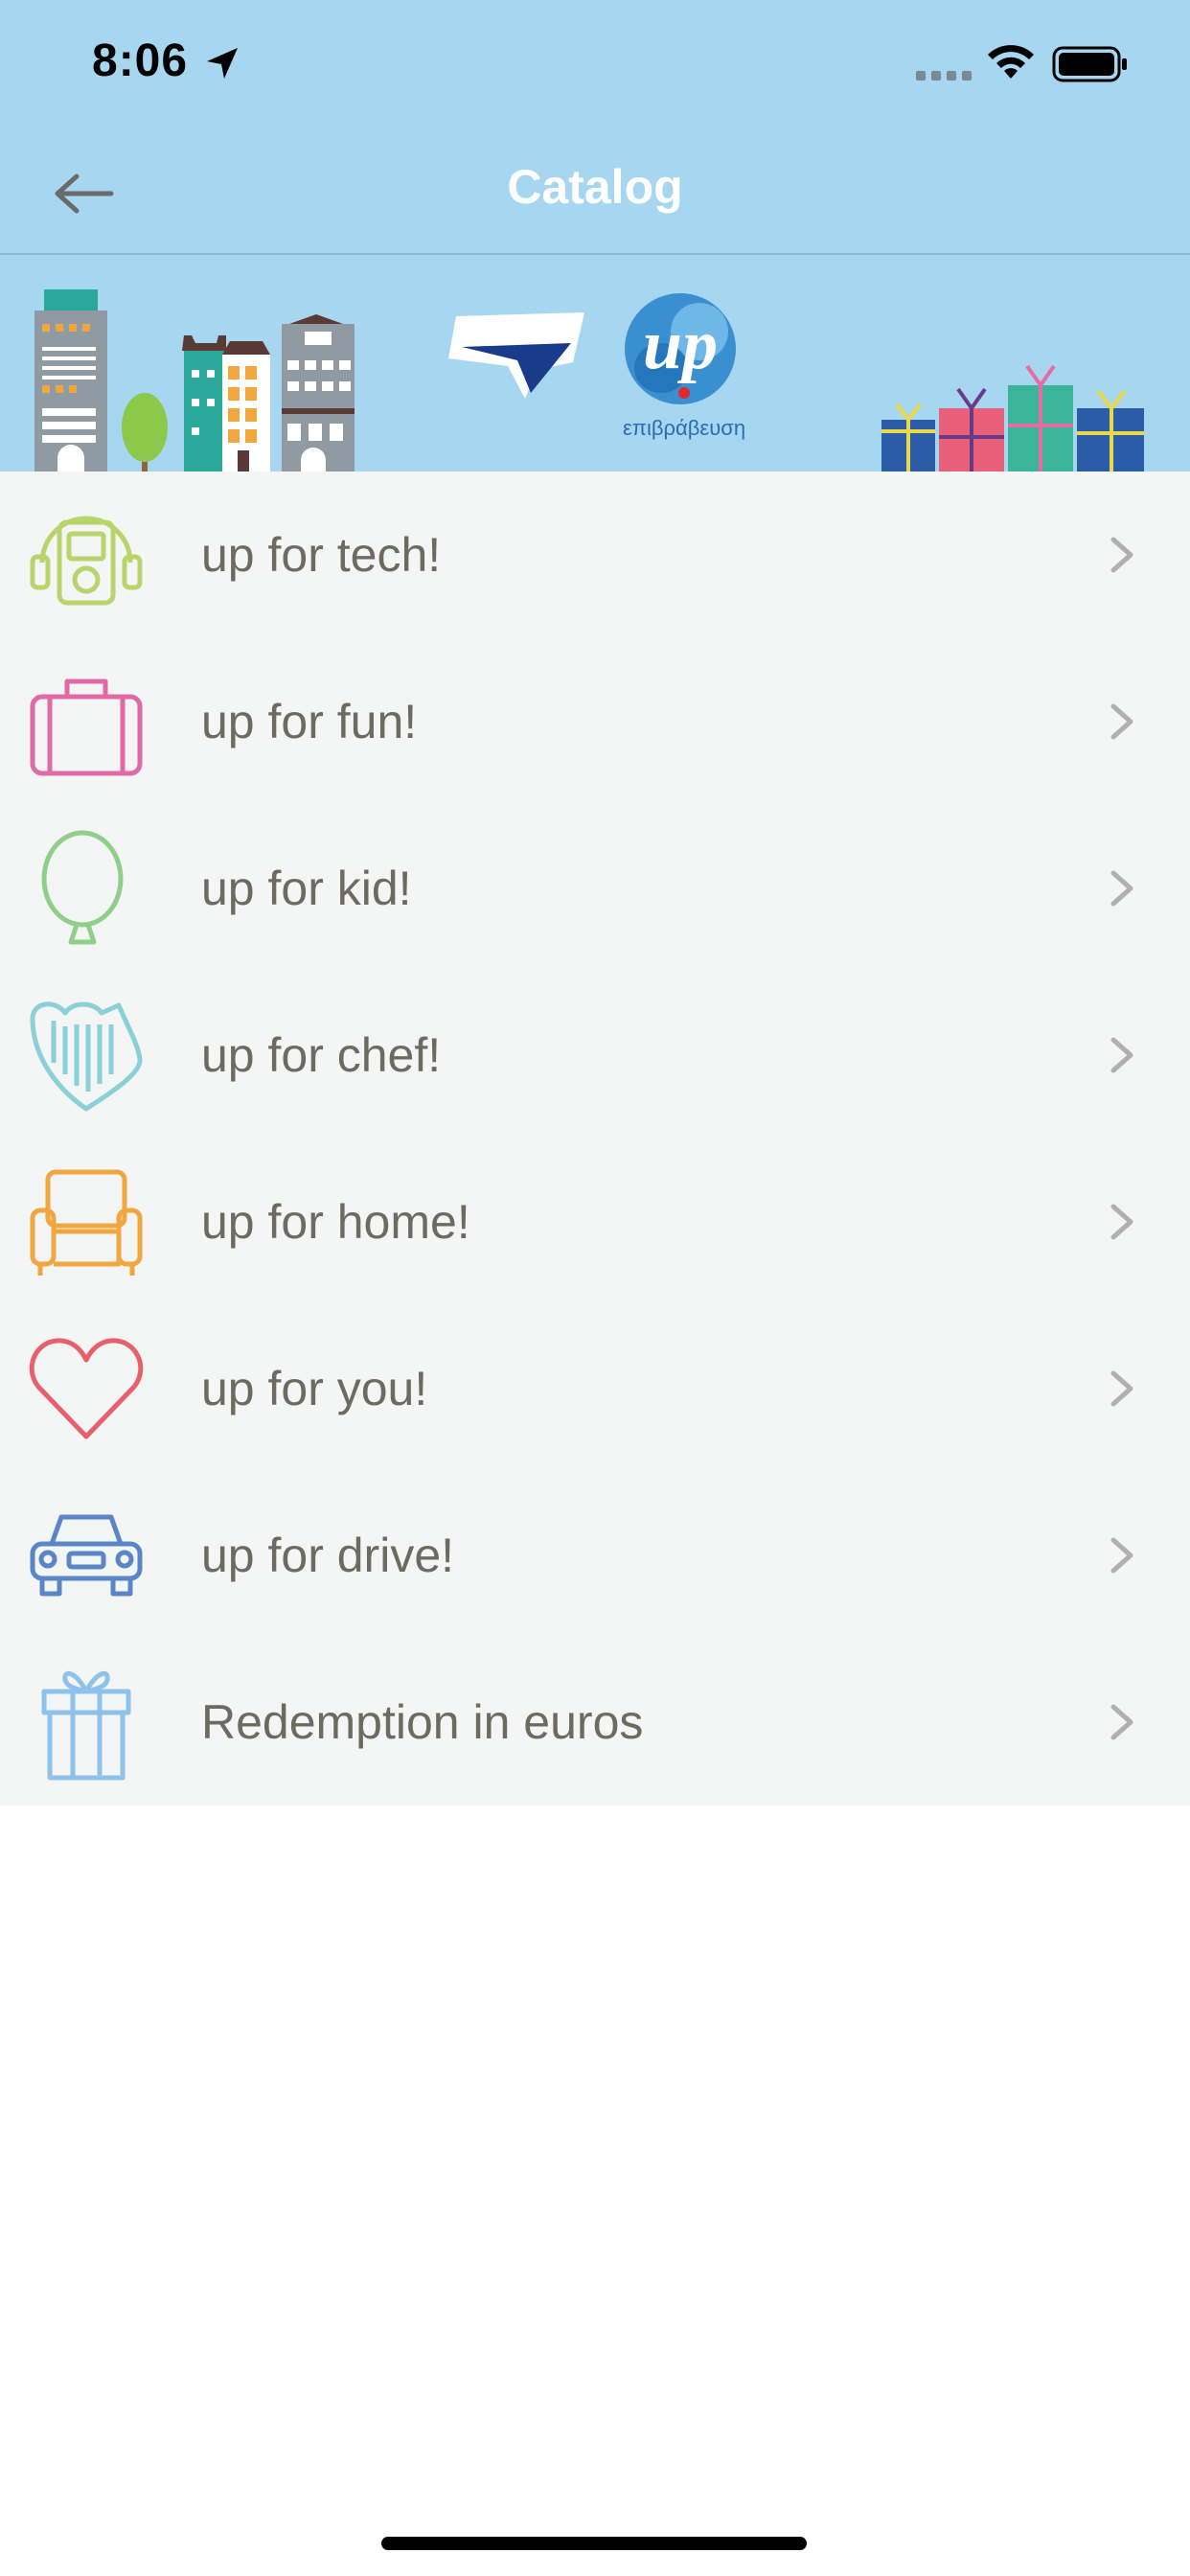 This screenshot has height=2576, width=1190. What do you see at coordinates (307, 888) in the screenshot?
I see `list-item-label: up for kid!` at bounding box center [307, 888].